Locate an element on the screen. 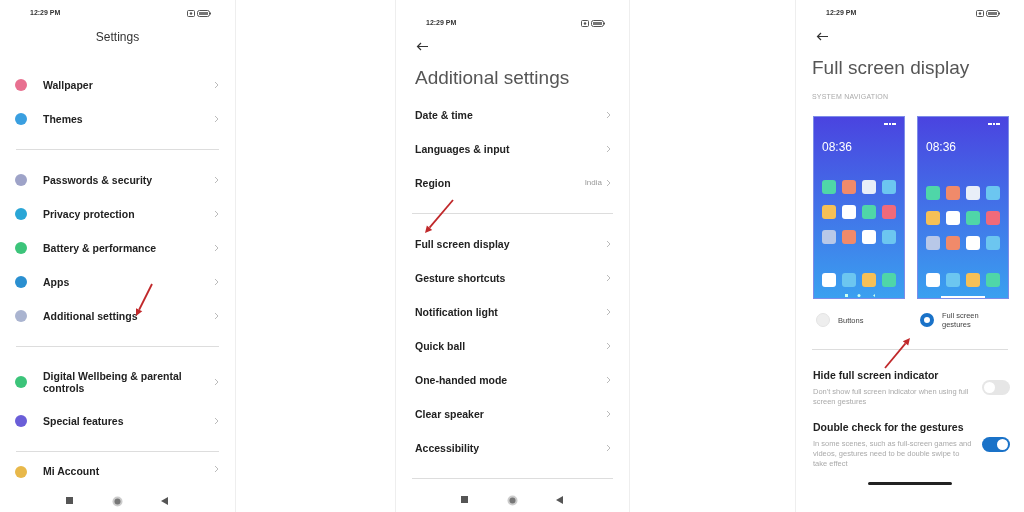  setting-value: India is located at coordinates (593, 183).